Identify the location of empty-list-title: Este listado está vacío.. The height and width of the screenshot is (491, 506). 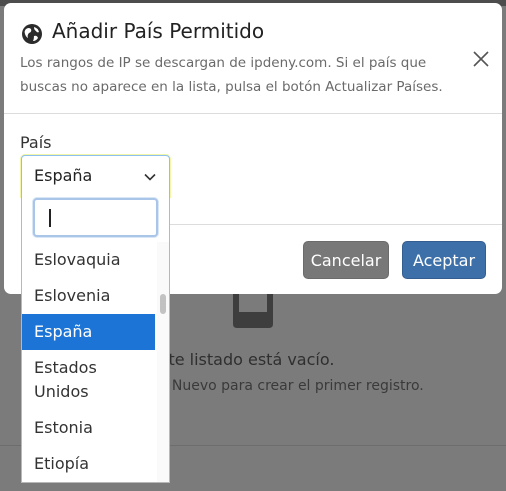
(242, 359).